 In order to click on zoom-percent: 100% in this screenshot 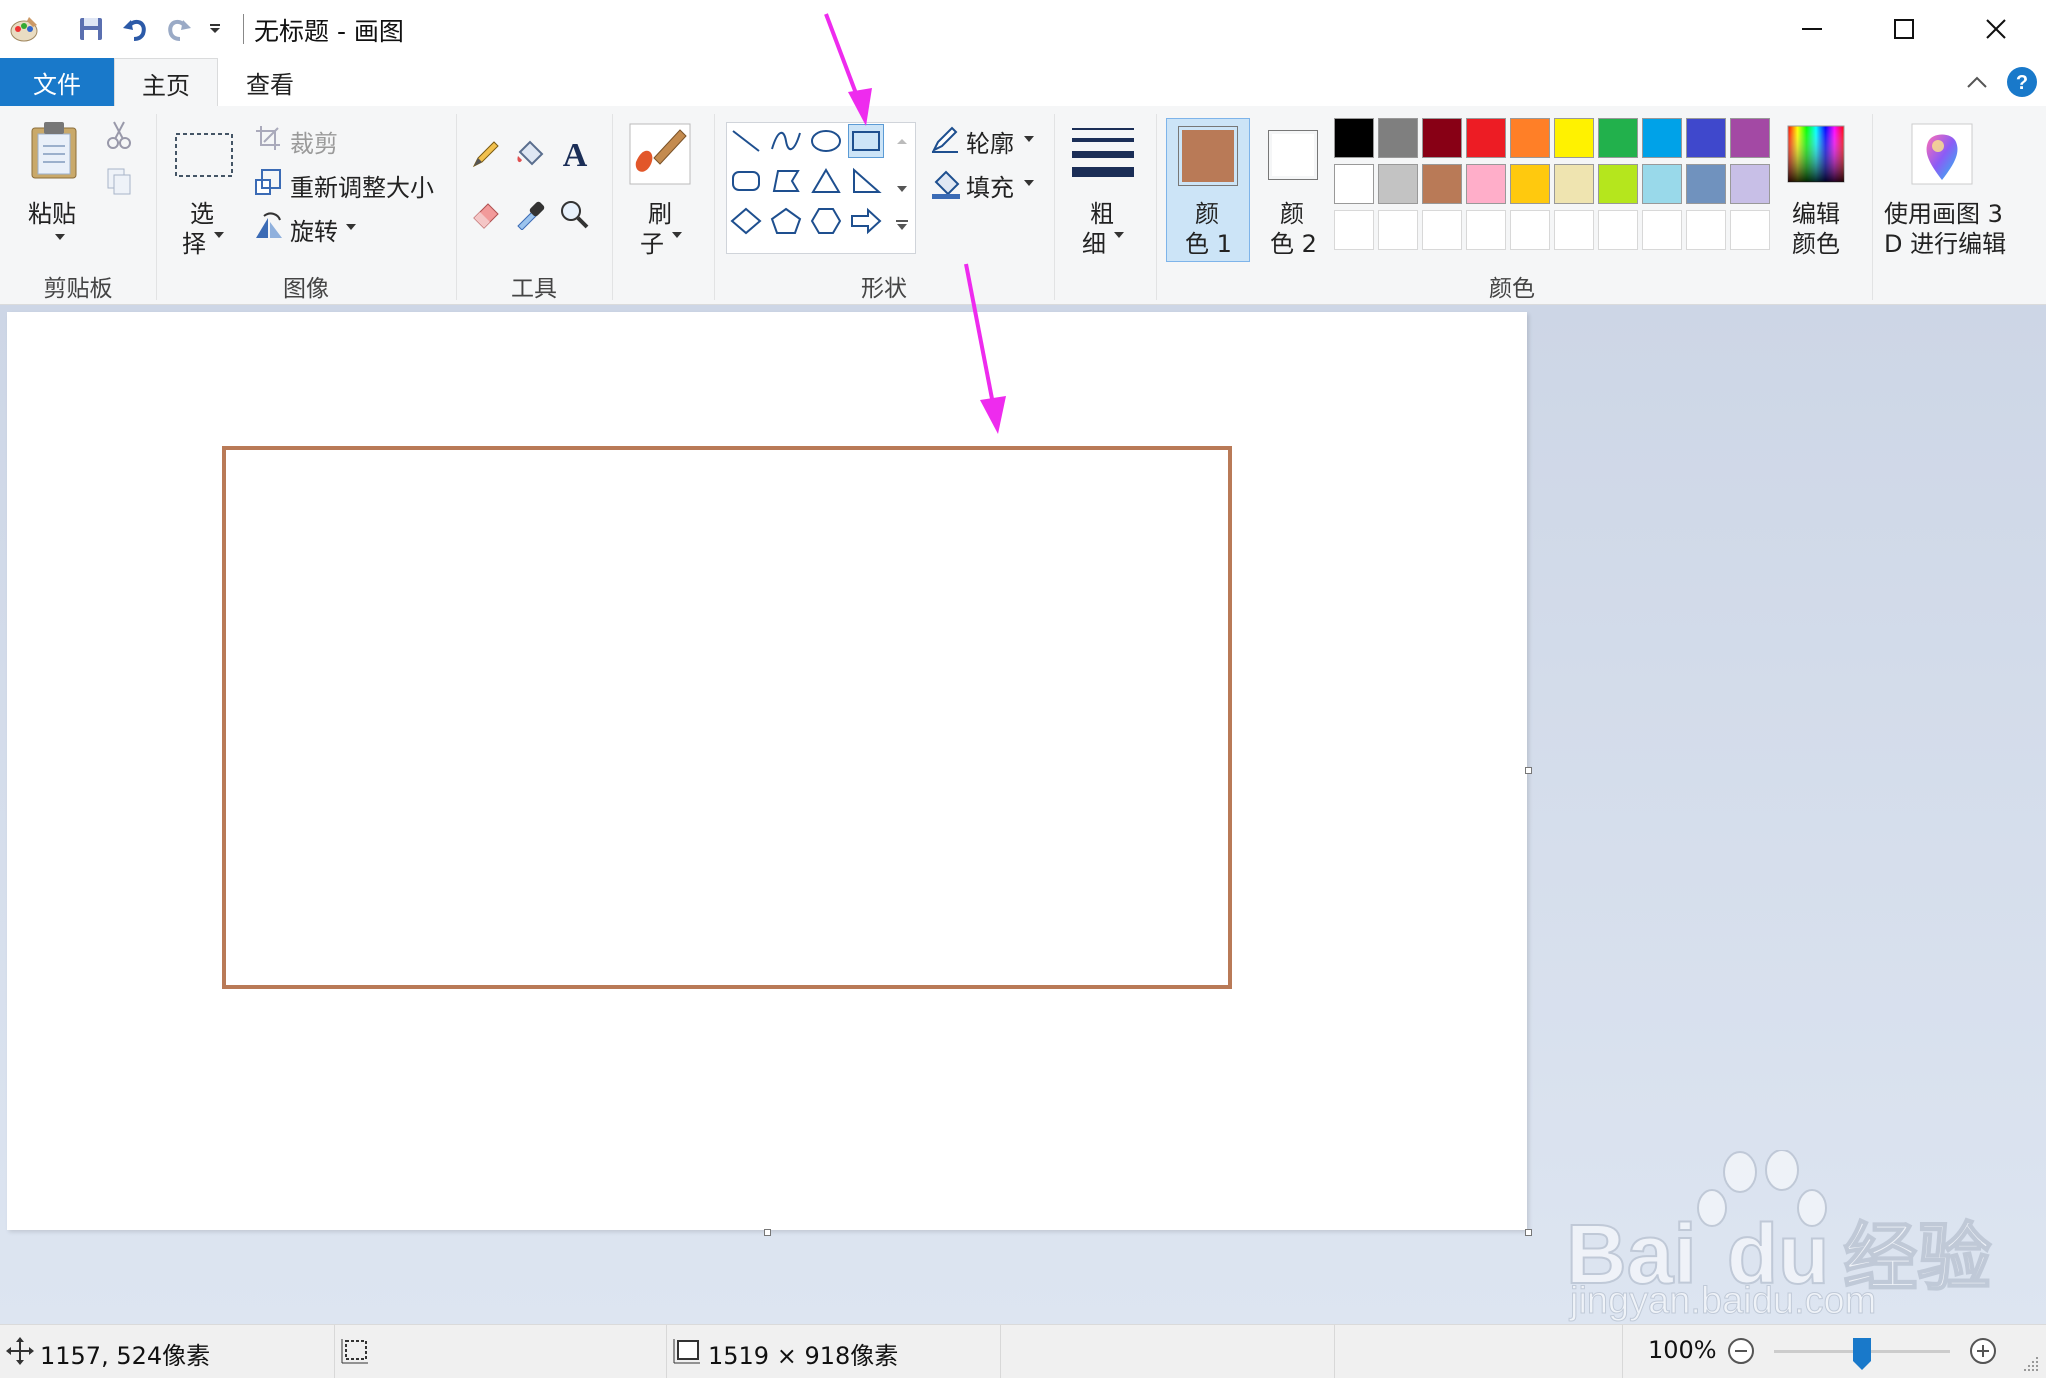, I will do `click(1682, 1350)`.